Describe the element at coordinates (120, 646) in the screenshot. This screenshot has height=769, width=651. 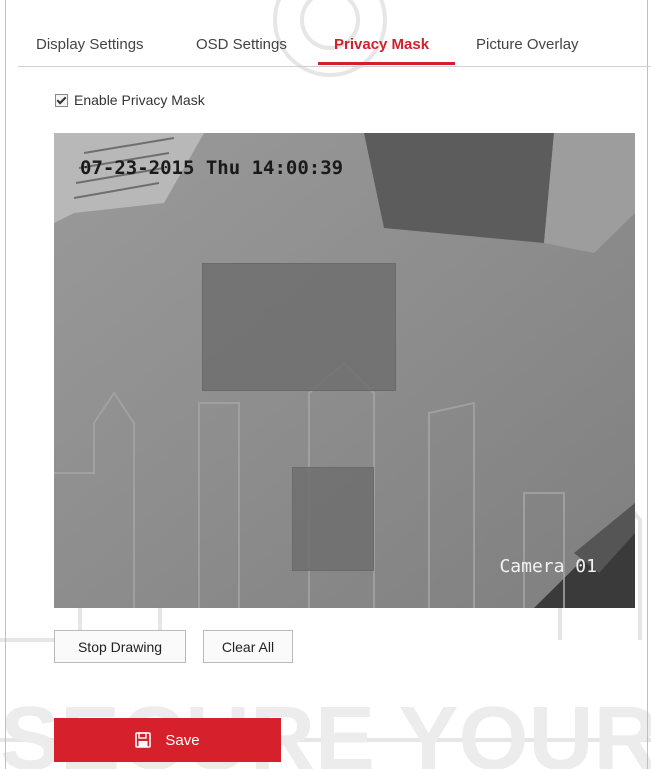
I see `stop-drawing-button: Stop Drawing` at that location.